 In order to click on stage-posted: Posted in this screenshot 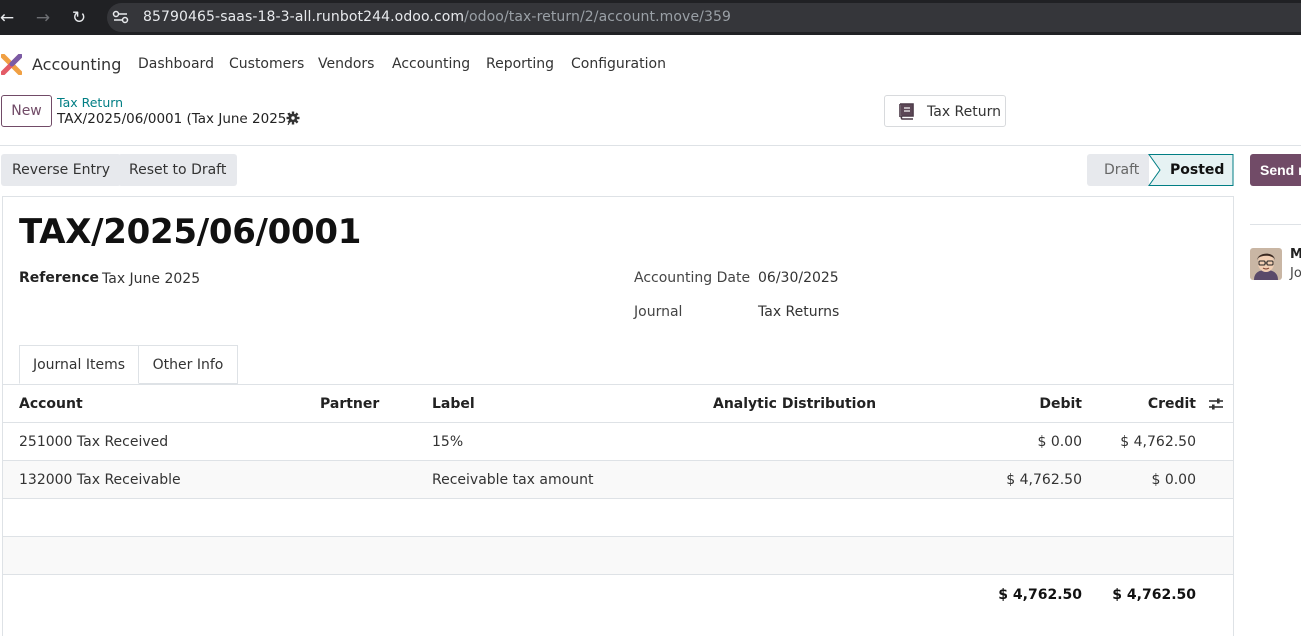, I will do `click(1190, 170)`.